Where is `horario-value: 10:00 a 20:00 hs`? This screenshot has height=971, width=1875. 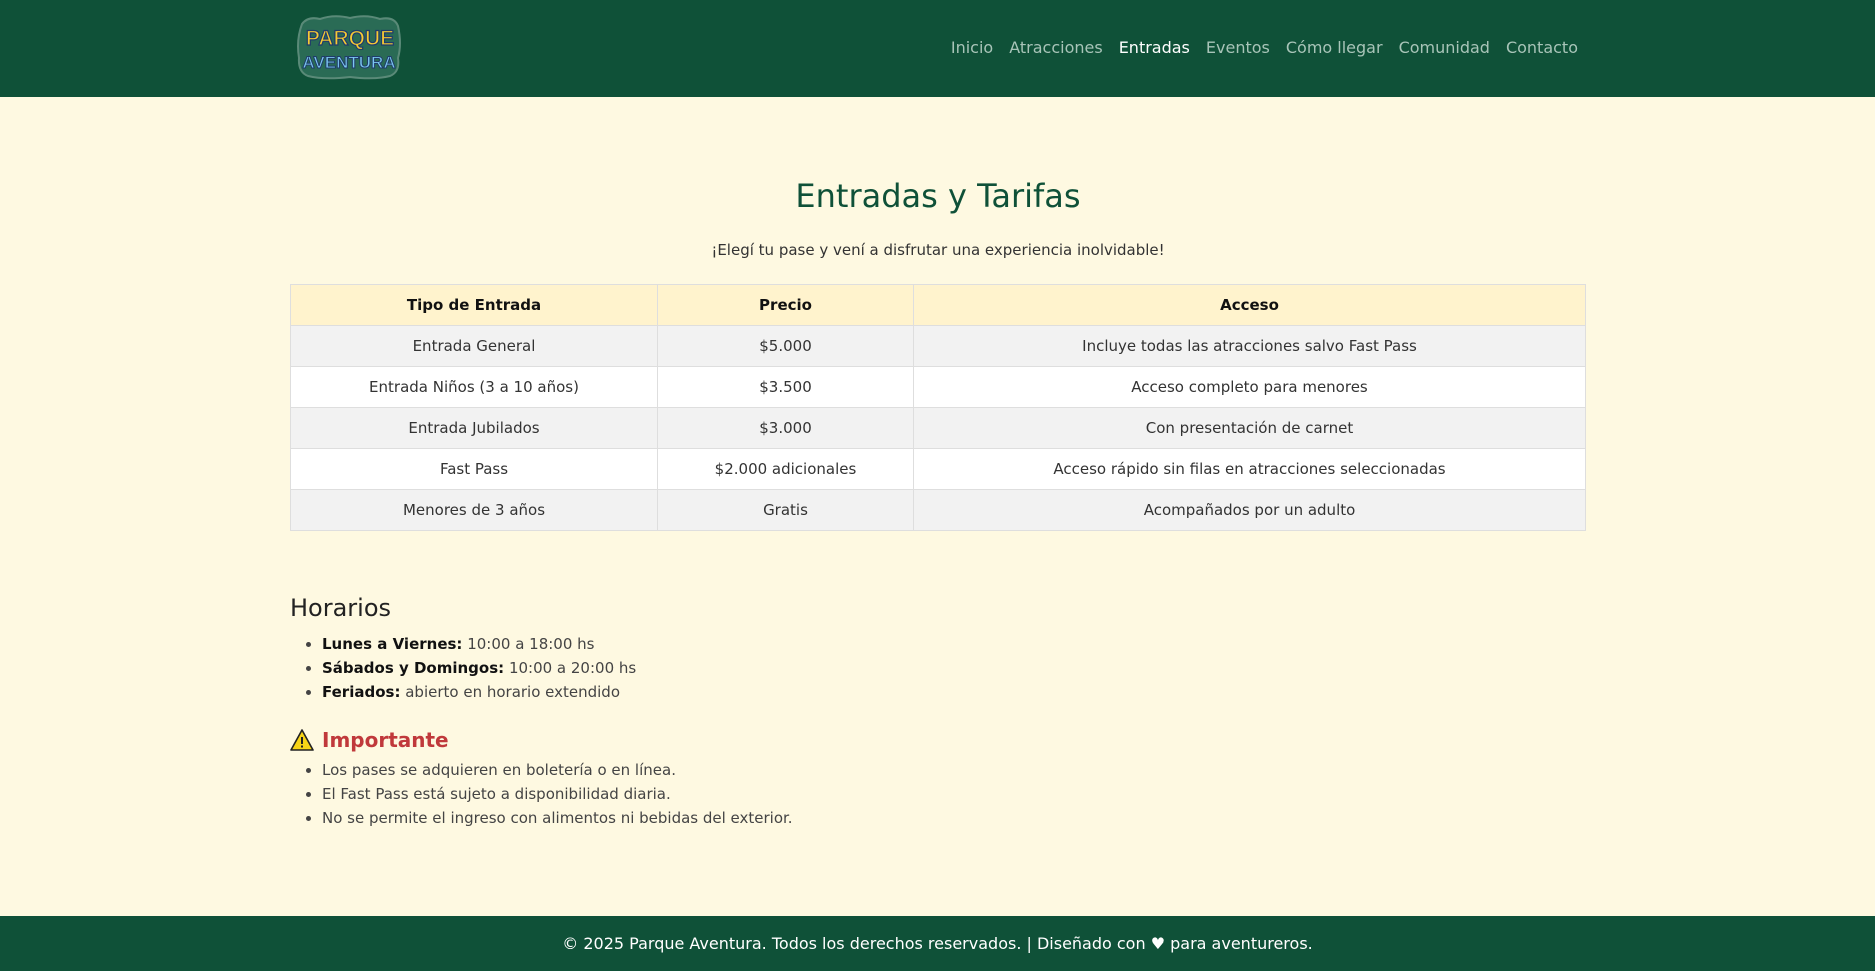
horario-value: 10:00 a 20:00 hs is located at coordinates (572, 668).